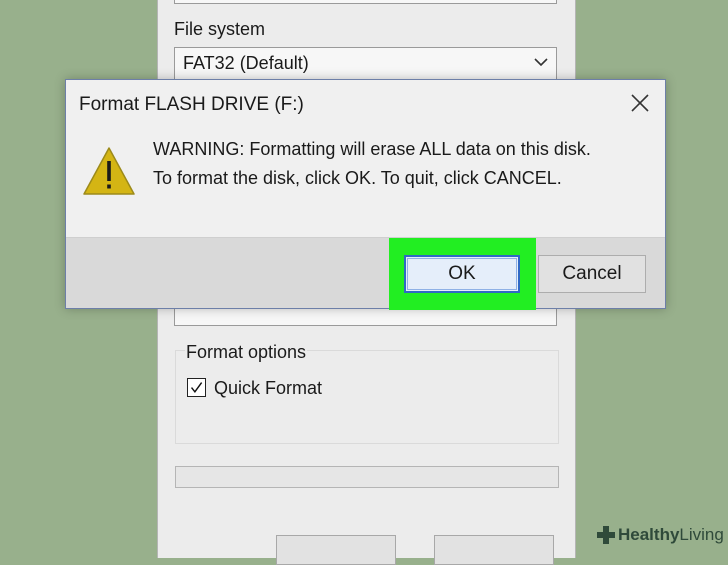  I want to click on quick-format-label: Quick Format, so click(268, 388).